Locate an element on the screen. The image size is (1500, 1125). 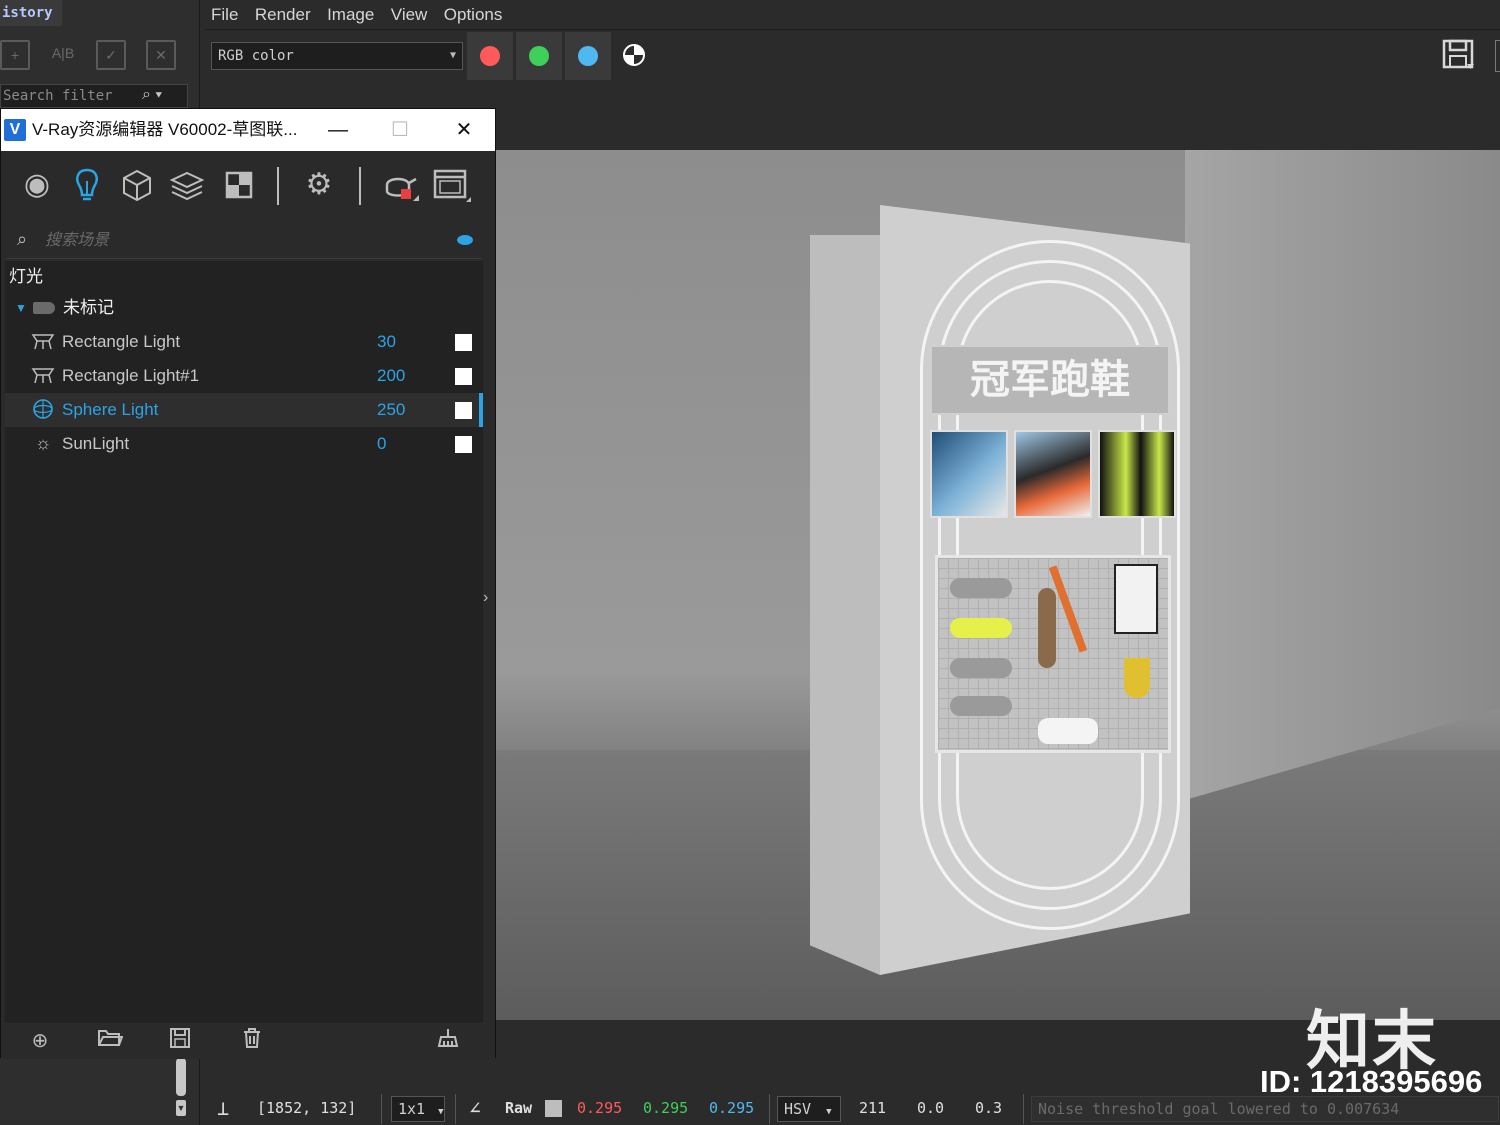
save-image-icon is located at coordinates (1459, 55).